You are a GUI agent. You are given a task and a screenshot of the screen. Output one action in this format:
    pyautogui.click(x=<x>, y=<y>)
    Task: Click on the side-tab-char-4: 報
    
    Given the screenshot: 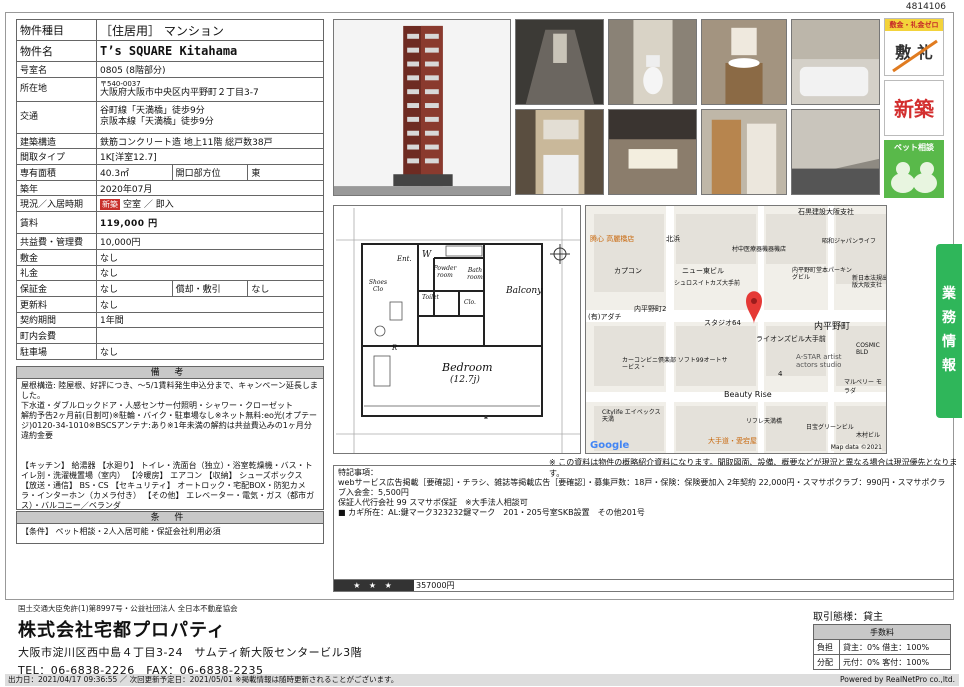 What is the action you would take?
    pyautogui.click(x=949, y=366)
    